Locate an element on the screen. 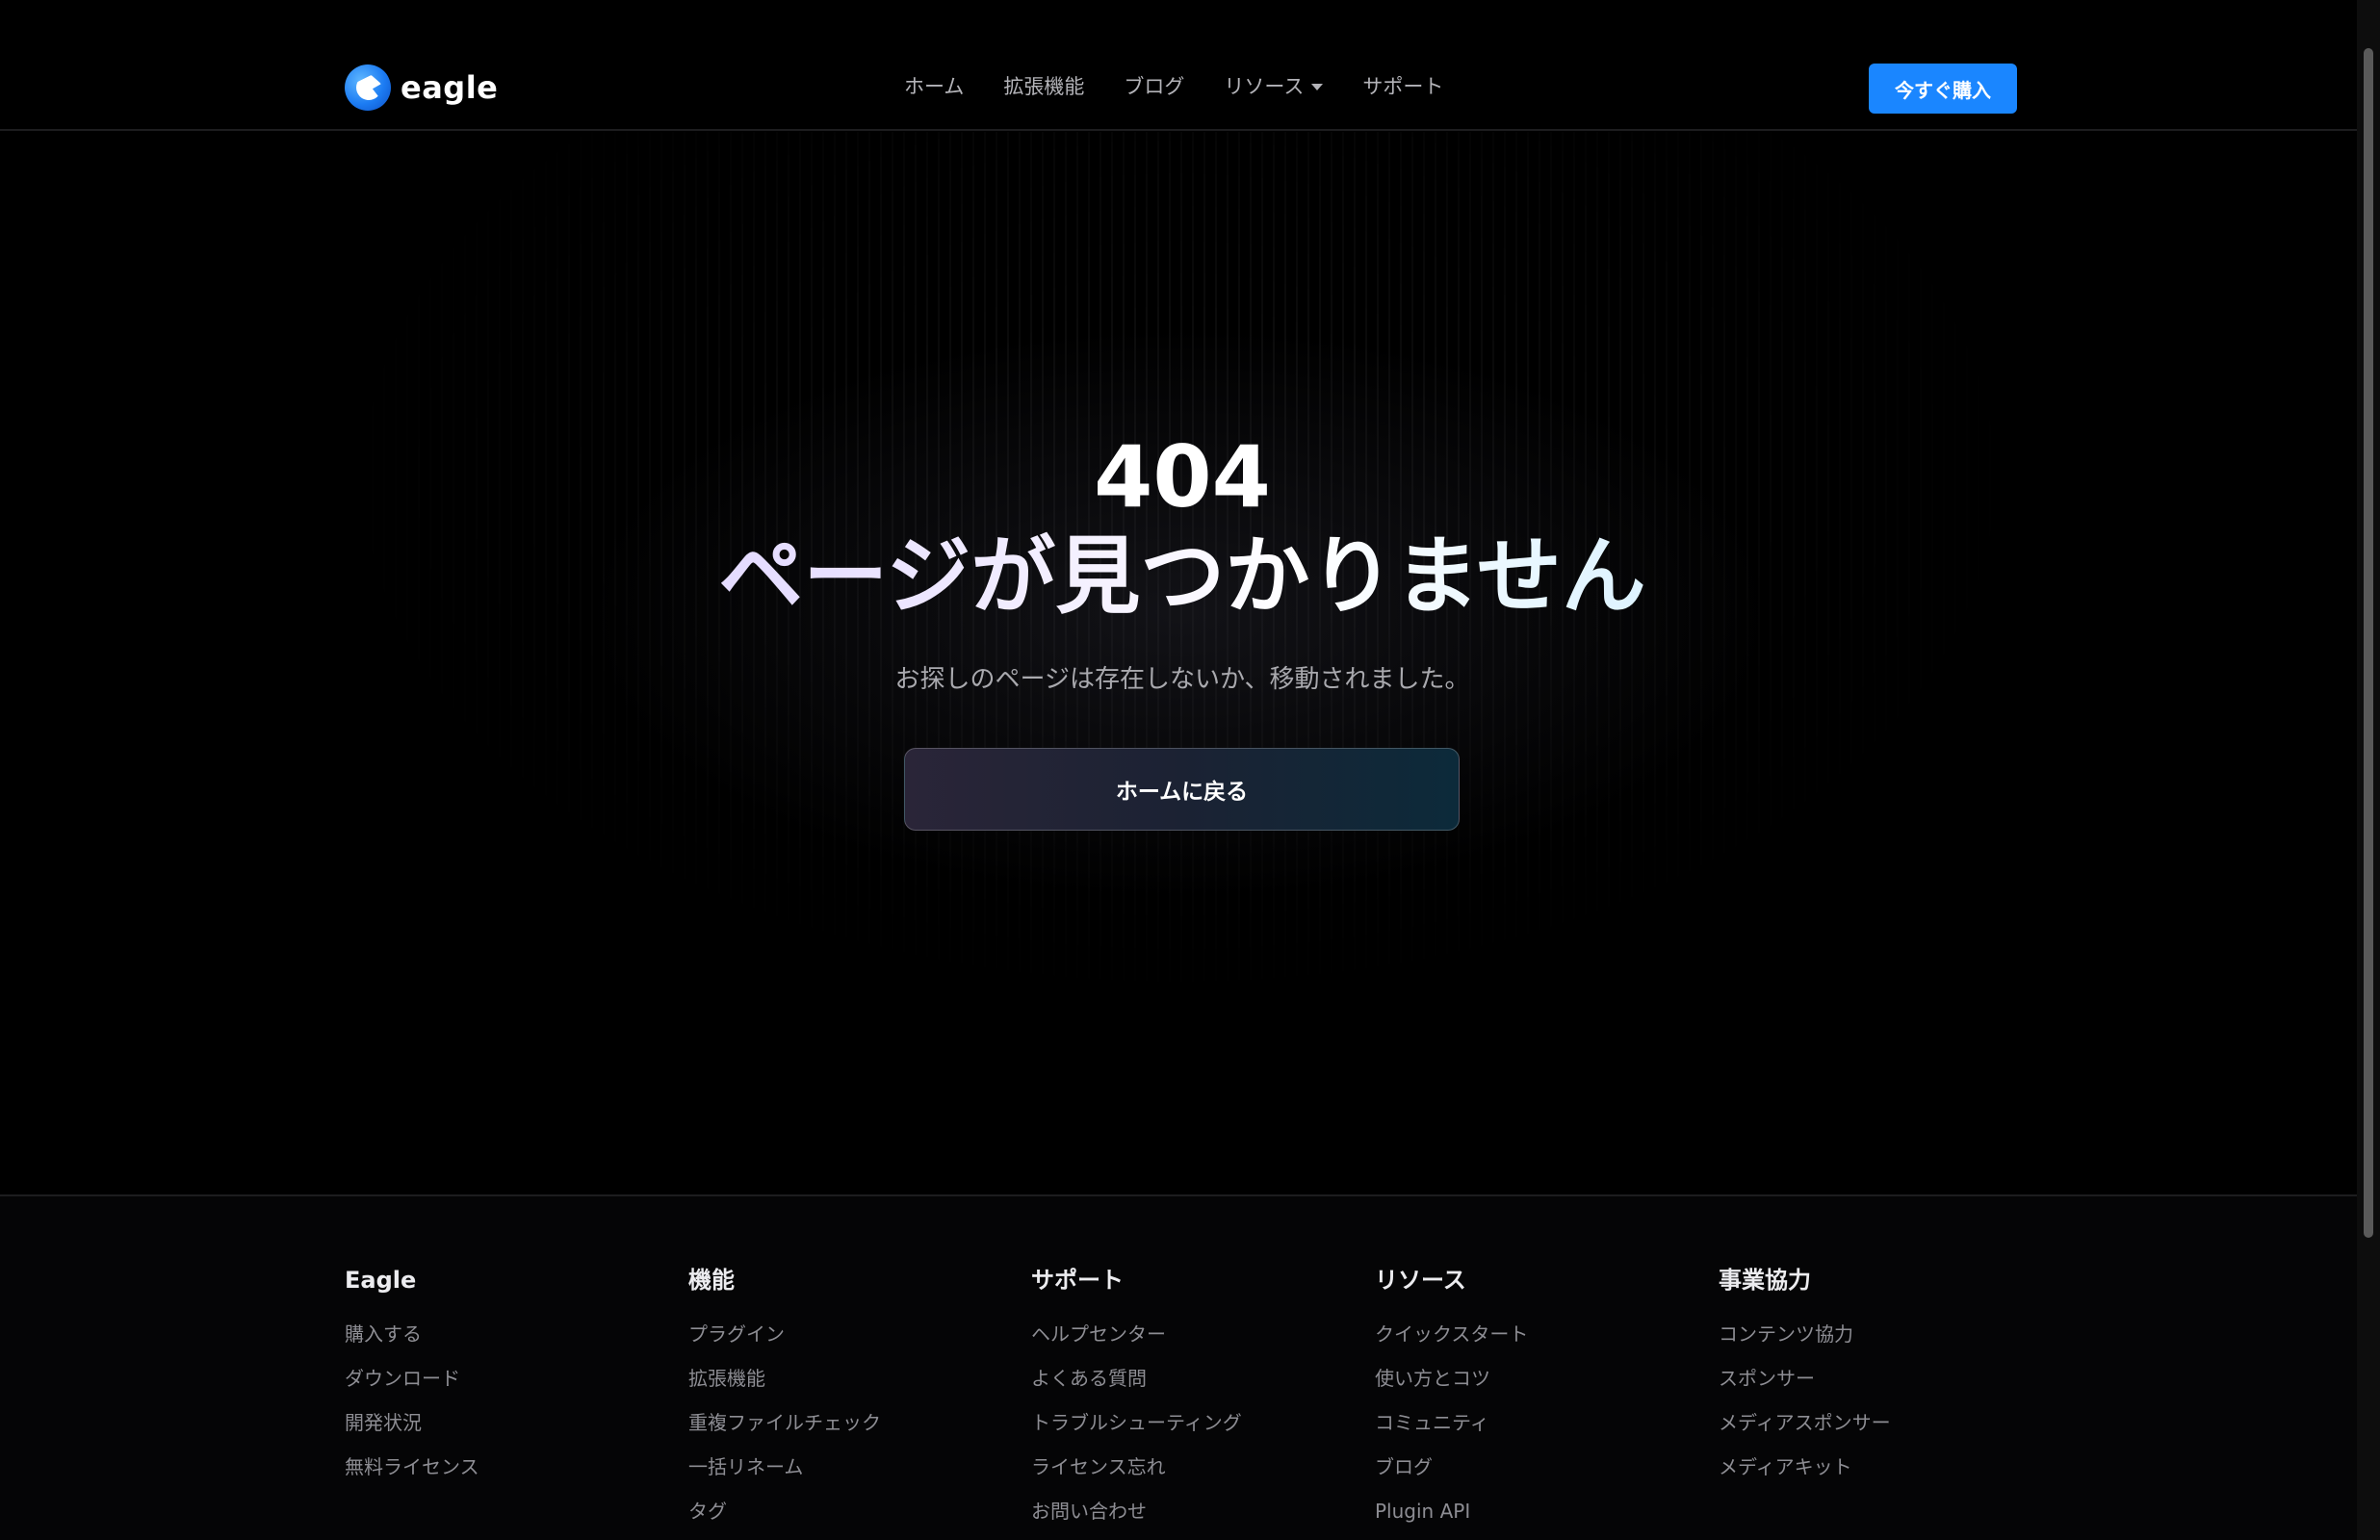  footer-link: タグ is located at coordinates (785, 1511).